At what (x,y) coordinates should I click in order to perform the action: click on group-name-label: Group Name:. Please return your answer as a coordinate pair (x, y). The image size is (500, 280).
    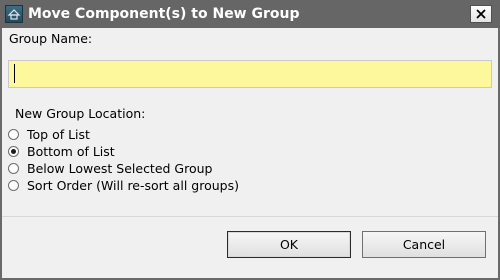
    Looking at the image, I should click on (51, 38).